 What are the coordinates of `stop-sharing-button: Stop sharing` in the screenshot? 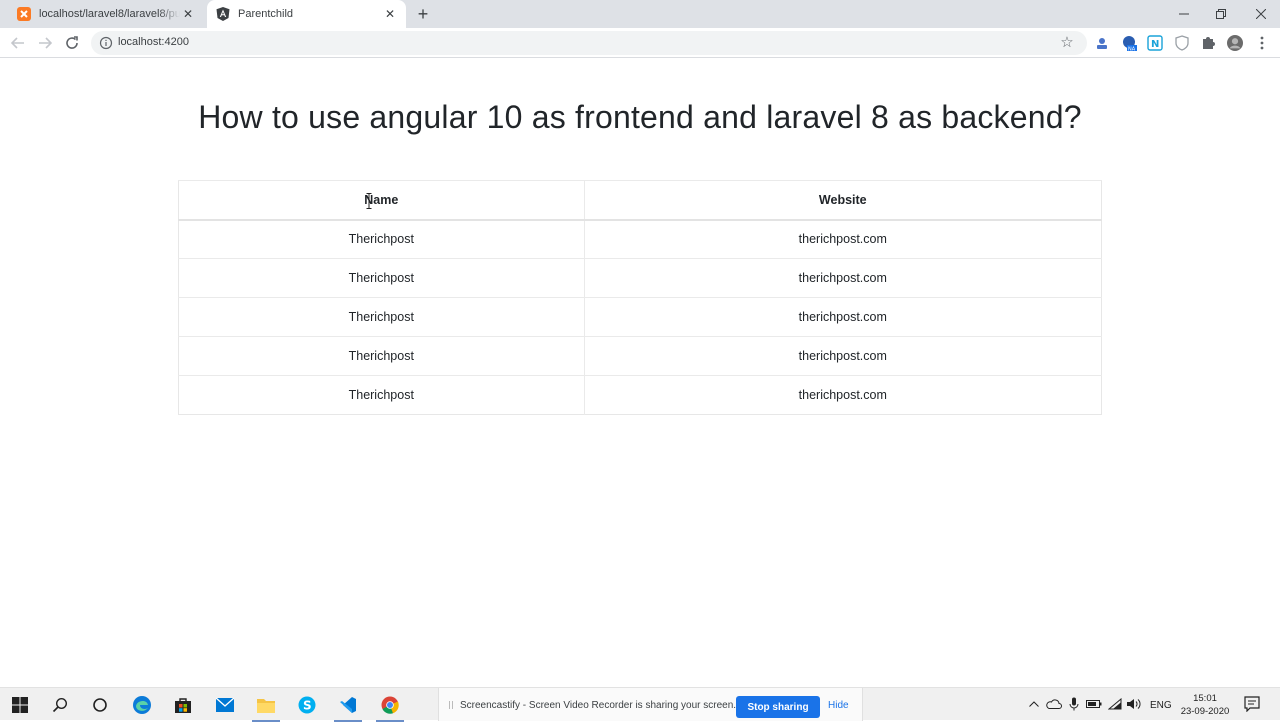 It's located at (778, 707).